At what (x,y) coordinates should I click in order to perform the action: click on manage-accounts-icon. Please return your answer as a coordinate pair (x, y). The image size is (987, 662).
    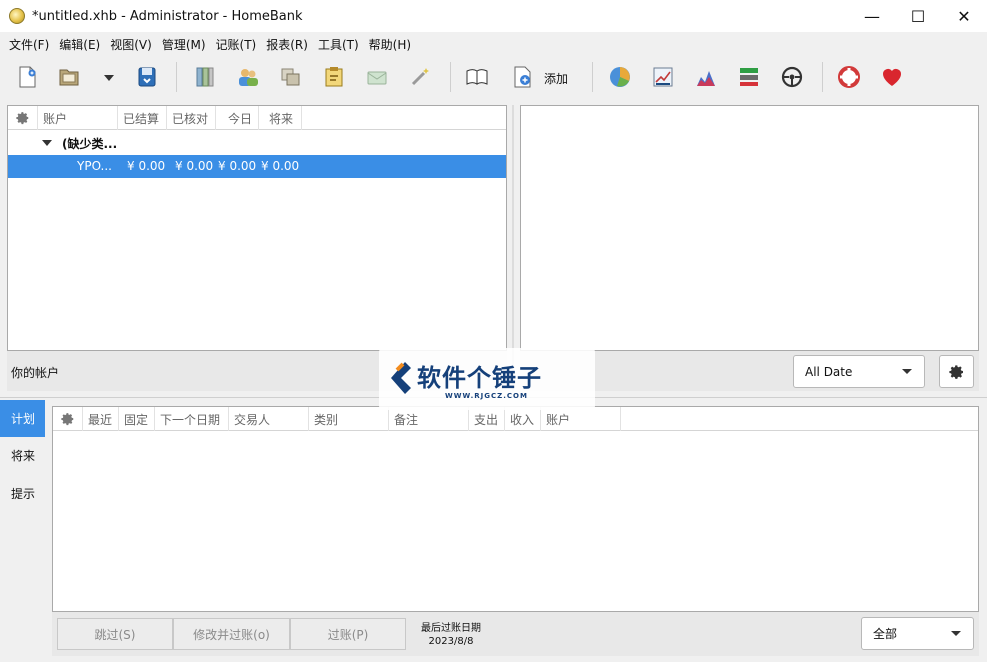
    Looking at the image, I should click on (205, 77).